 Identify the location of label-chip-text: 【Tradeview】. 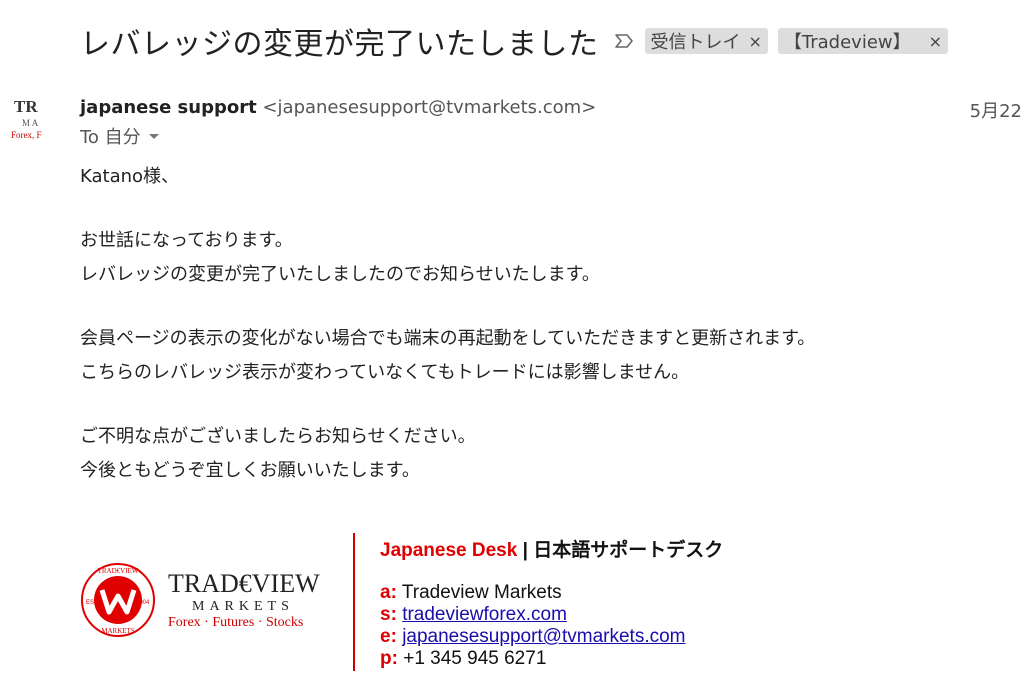
(847, 42).